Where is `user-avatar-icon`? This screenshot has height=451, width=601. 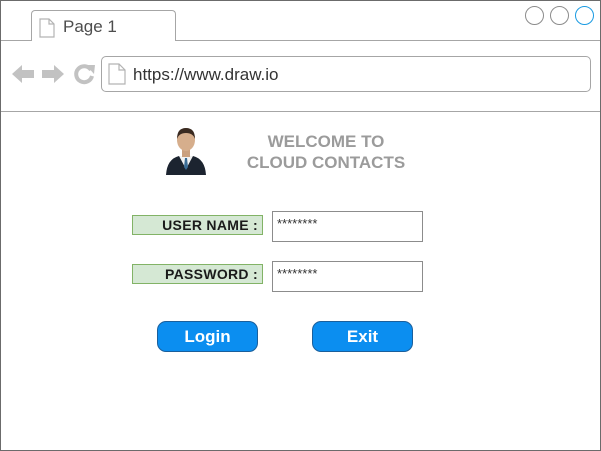
user-avatar-icon is located at coordinates (186, 151).